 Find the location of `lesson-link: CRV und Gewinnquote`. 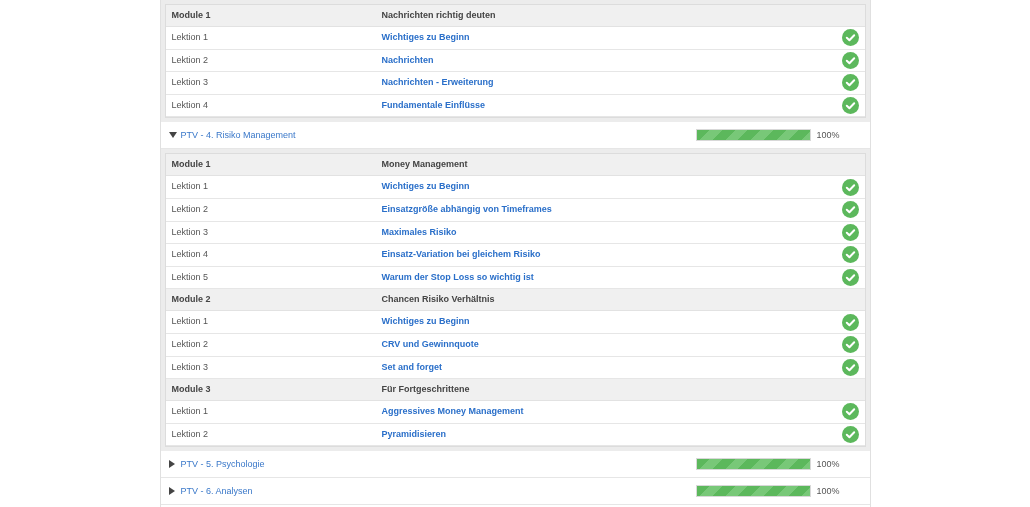

lesson-link: CRV und Gewinnquote is located at coordinates (611, 345).